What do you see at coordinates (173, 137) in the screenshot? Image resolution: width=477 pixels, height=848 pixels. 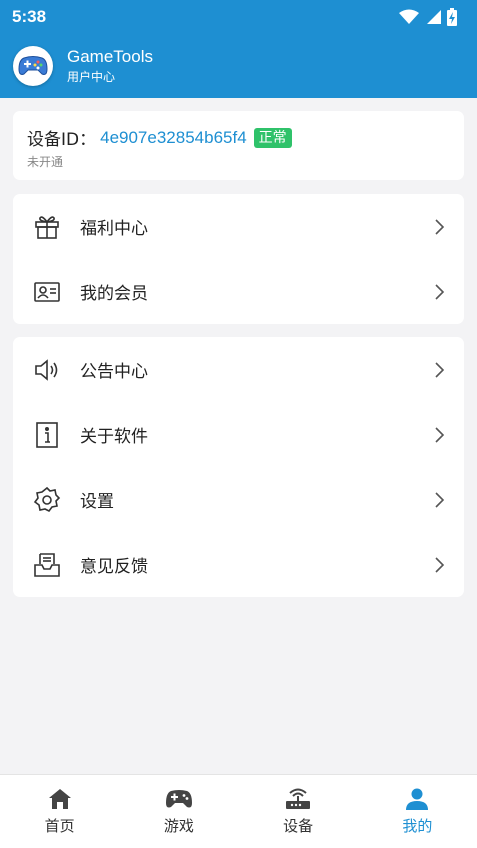 I see `device-id-value: 4e907e32854b65f4` at bounding box center [173, 137].